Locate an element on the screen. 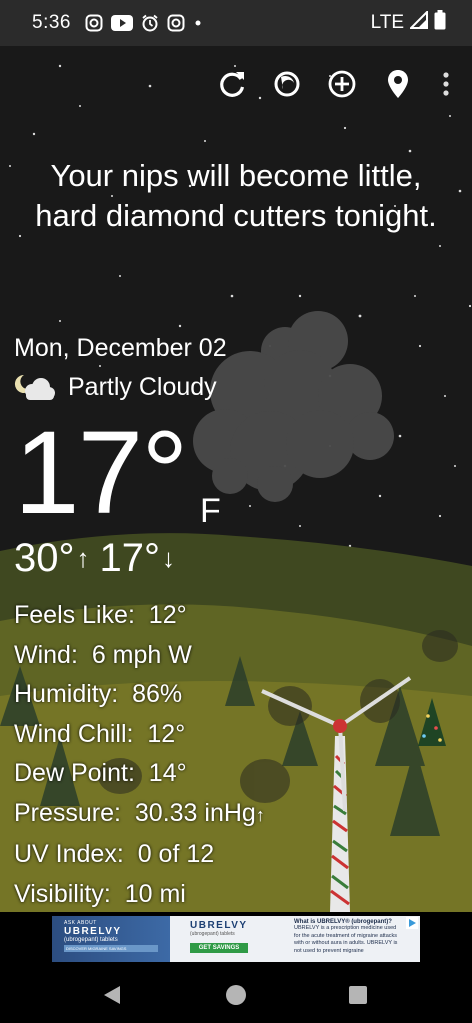 This screenshot has height=1023, width=472. detail-pressure: Pressure: 30.33 inHg↑ is located at coordinates (139, 812).